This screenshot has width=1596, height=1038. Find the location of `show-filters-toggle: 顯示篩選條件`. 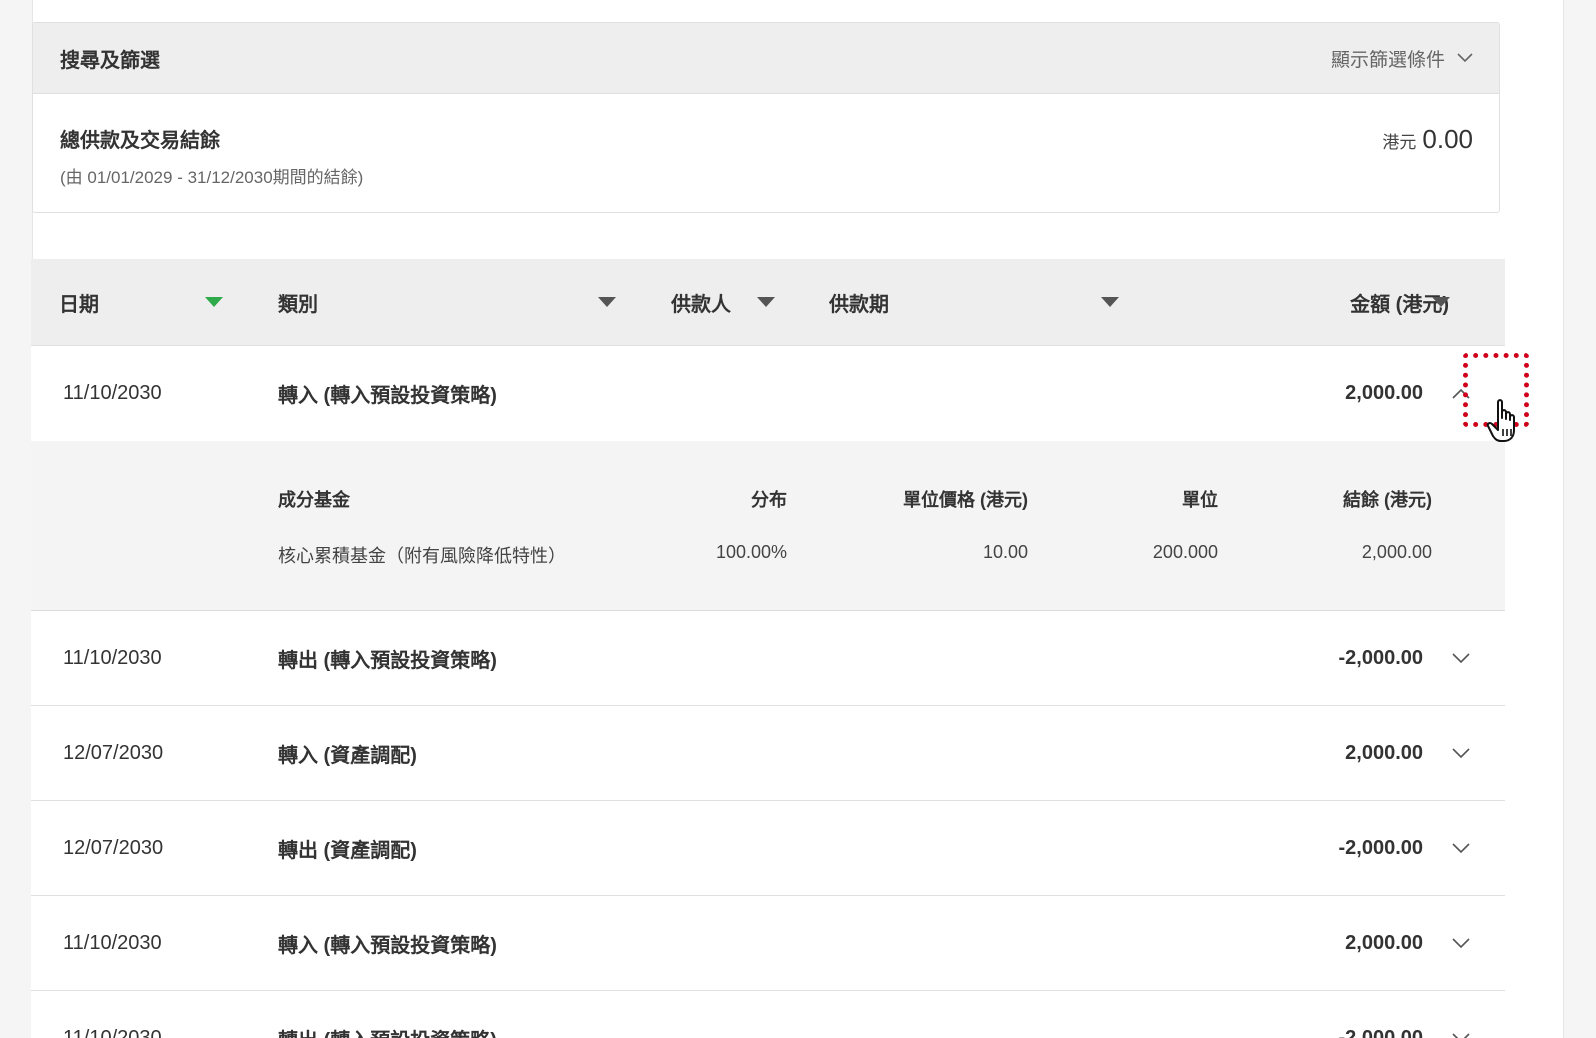

show-filters-toggle: 顯示篩選條件 is located at coordinates (1402, 58).